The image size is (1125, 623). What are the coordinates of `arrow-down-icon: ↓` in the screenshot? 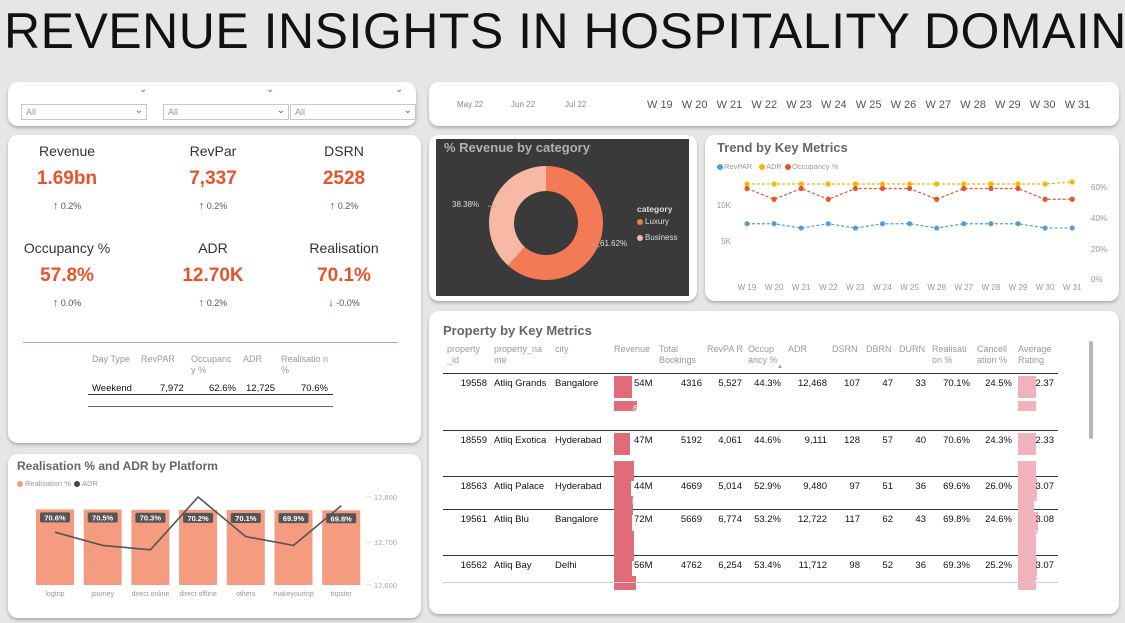 It's located at (331, 303).